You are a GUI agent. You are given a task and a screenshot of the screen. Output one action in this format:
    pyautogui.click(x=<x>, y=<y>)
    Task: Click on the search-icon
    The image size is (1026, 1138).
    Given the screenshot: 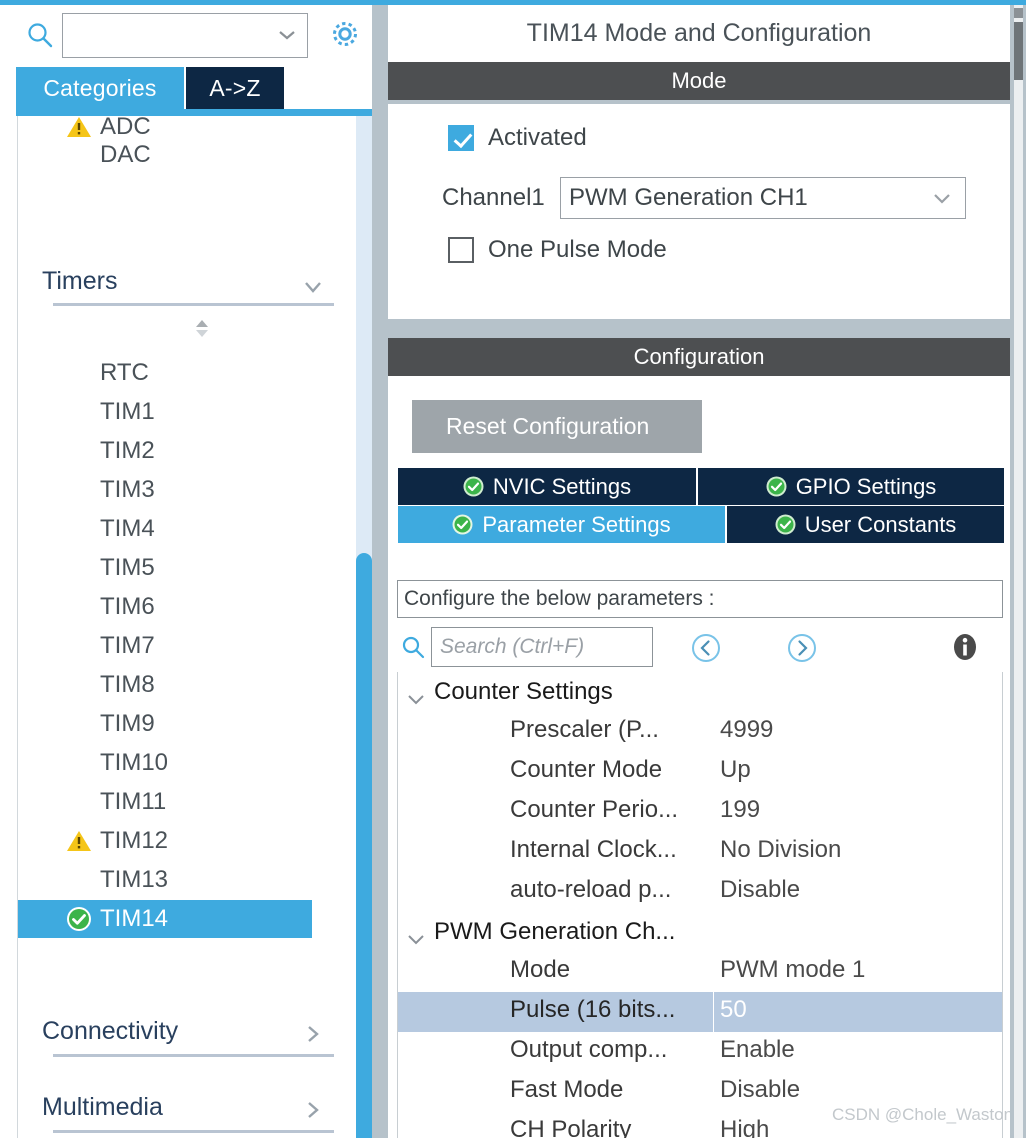 What is the action you would take?
    pyautogui.click(x=413, y=647)
    